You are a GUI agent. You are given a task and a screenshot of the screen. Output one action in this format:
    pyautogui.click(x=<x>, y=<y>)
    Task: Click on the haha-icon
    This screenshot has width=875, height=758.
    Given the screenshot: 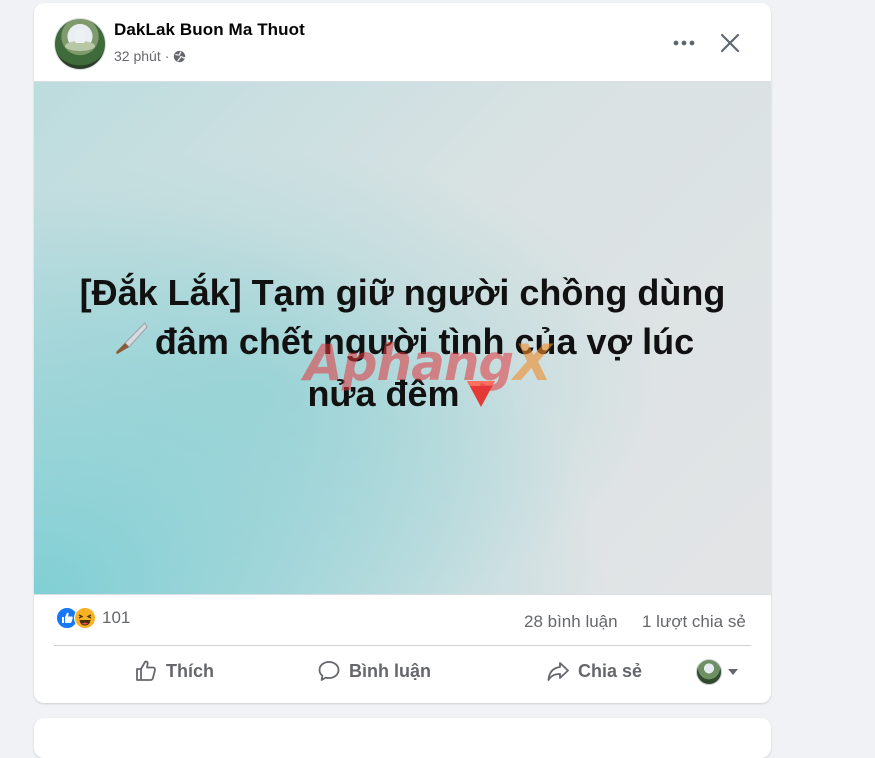 What is the action you would take?
    pyautogui.click(x=85, y=618)
    